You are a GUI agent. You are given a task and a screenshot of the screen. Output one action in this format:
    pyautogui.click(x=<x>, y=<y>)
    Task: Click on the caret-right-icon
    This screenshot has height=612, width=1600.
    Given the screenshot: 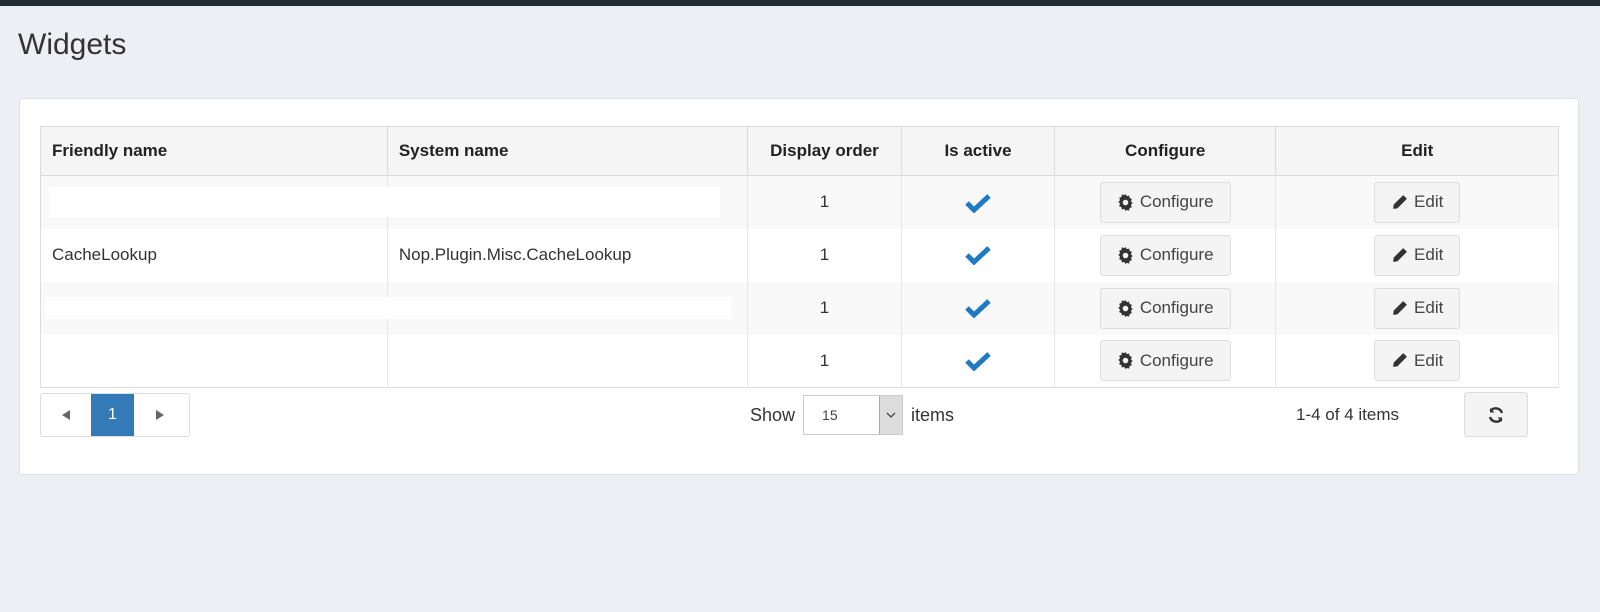 What is the action you would take?
    pyautogui.click(x=159, y=415)
    